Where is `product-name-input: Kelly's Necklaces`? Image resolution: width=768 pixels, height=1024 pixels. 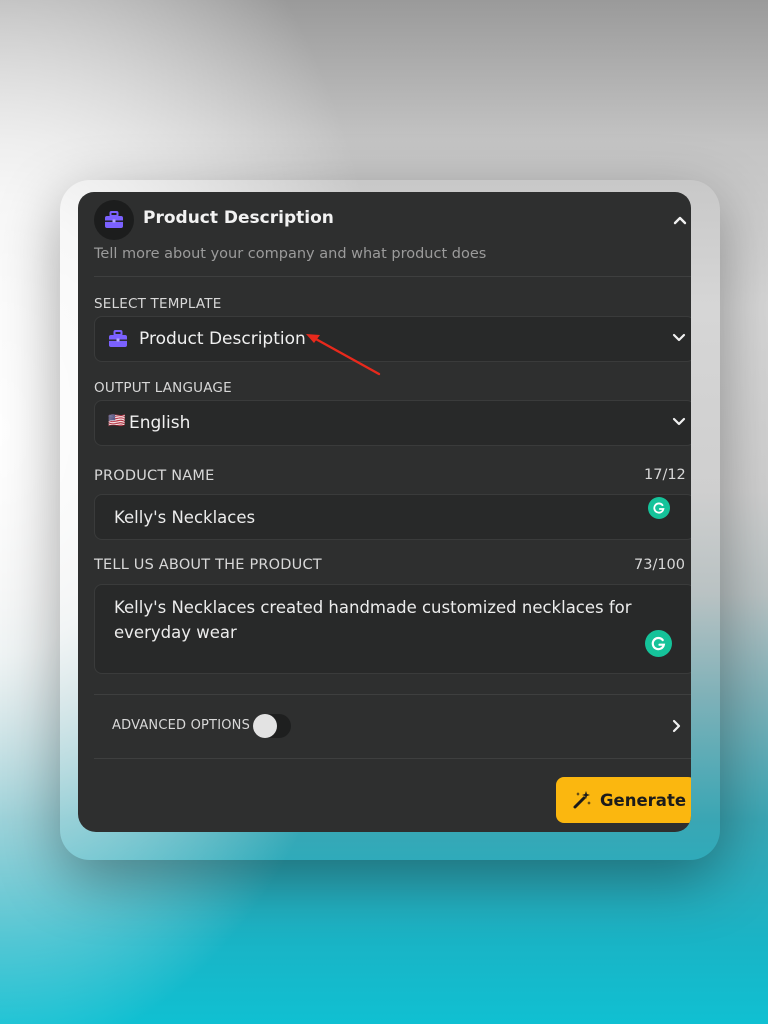
product-name-input: Kelly's Necklaces is located at coordinates (392, 517).